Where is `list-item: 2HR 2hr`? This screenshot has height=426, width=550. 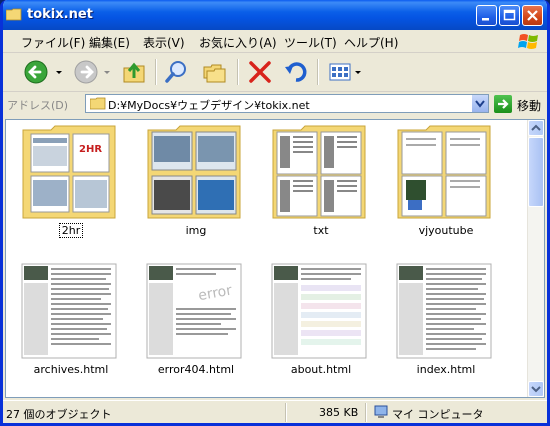
list-item: 2HR 2hr is located at coordinates (71, 189).